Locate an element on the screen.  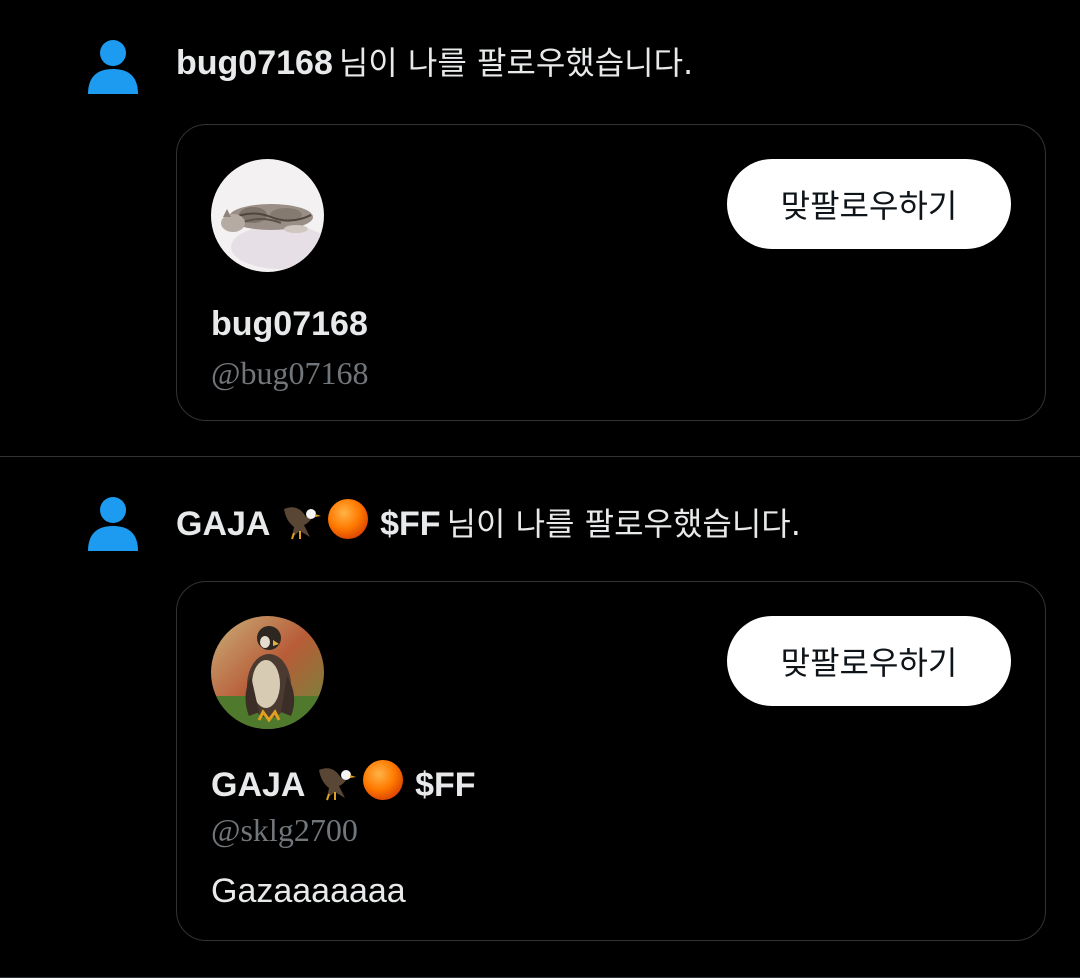
notification-headline: GAJA $FF 님이 나를 팔로우했습니다. is located at coordinates (488, 522).